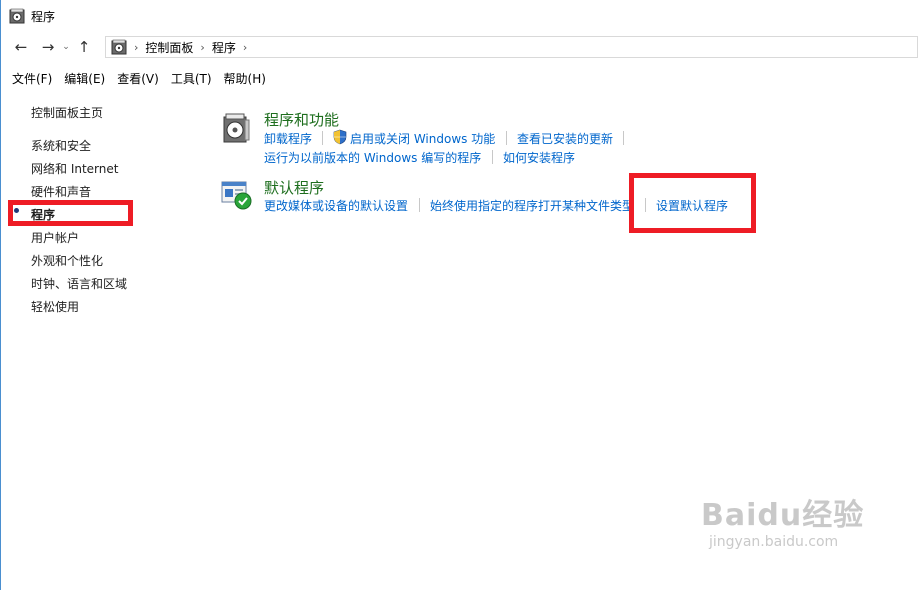  What do you see at coordinates (422, 138) in the screenshot?
I see `link-turn-windows-features: 启用或关闭 Windows 功能` at bounding box center [422, 138].